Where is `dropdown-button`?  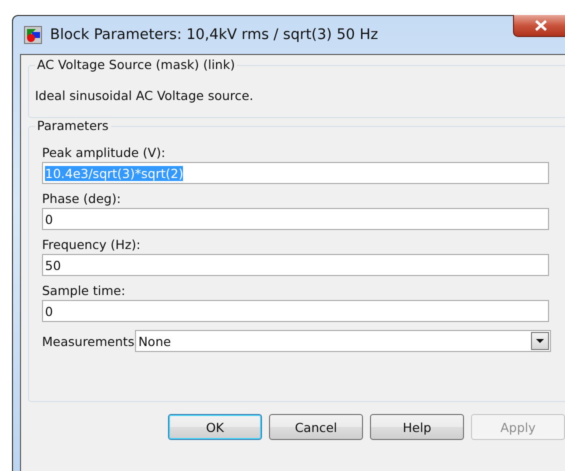
dropdown-button is located at coordinates (540, 341).